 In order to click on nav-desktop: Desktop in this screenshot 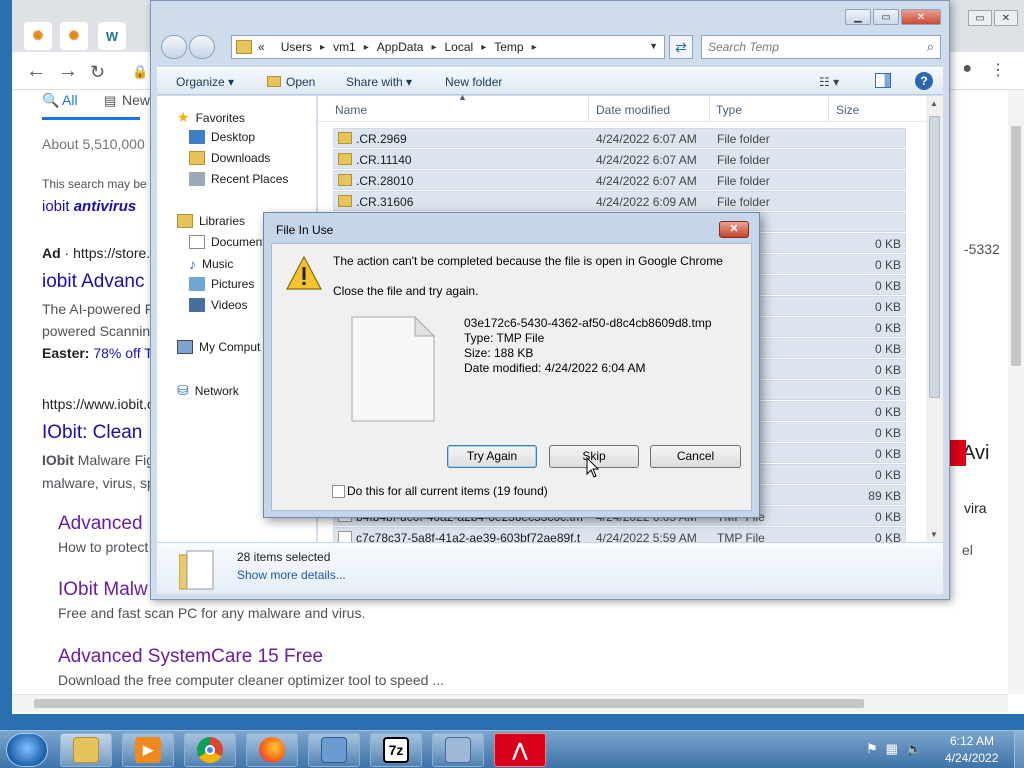, I will do `click(222, 137)`.